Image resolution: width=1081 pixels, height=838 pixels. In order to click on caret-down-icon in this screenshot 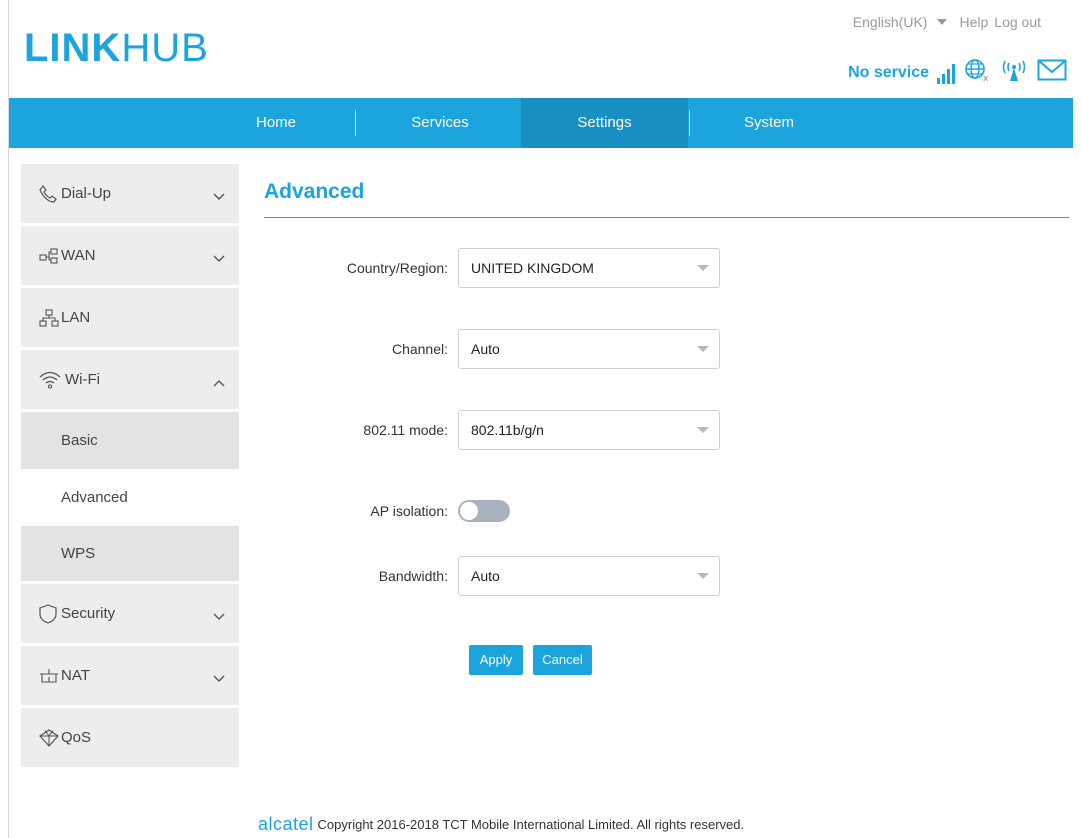, I will do `click(942, 22)`.